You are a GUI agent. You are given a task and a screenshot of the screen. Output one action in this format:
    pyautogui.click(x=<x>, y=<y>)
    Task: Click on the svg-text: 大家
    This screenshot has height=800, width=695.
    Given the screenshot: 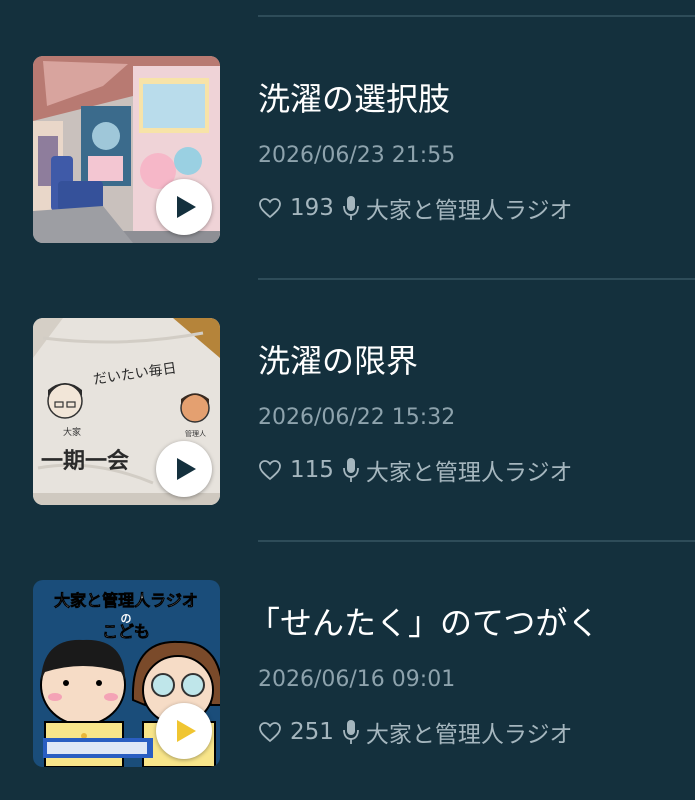 What is the action you would take?
    pyautogui.click(x=72, y=432)
    